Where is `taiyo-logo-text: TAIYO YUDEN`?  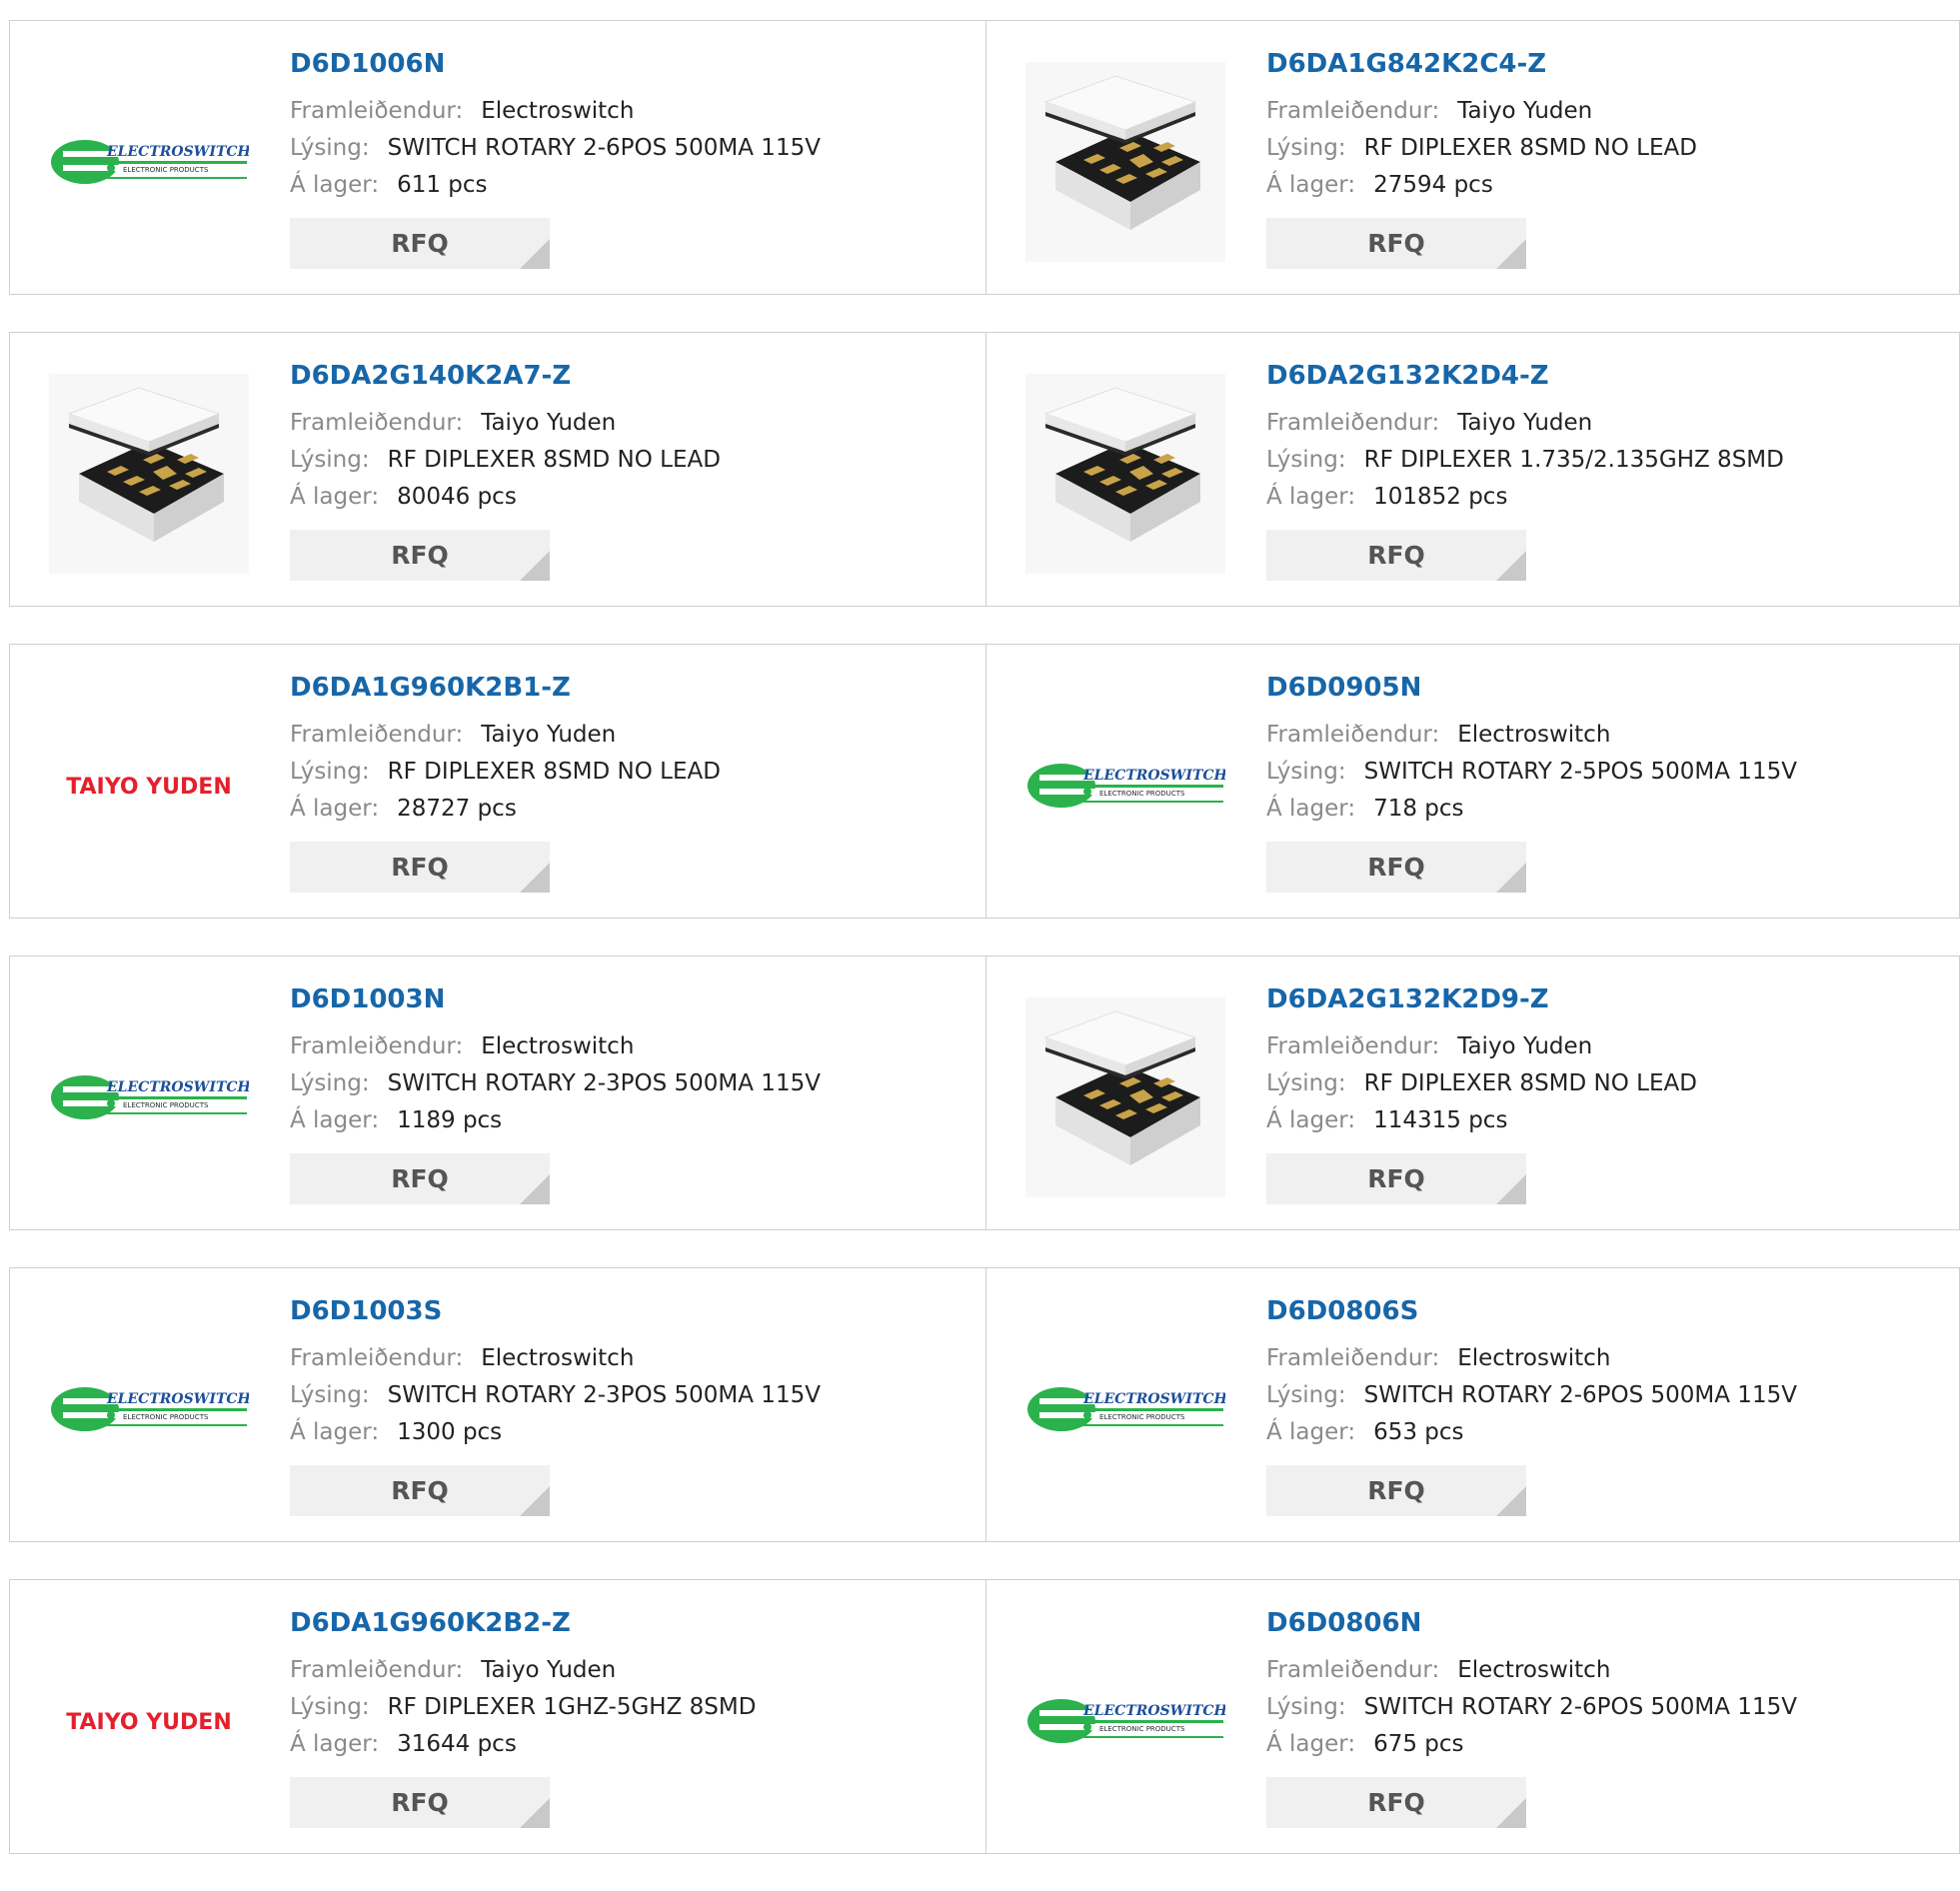
taiyo-logo-text: TAIYO YUDEN is located at coordinates (149, 787).